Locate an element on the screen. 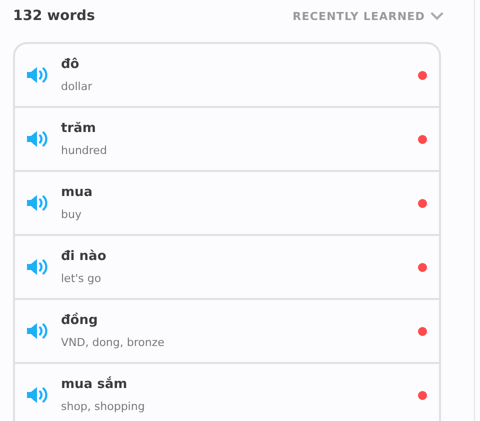  translation-text: let's go is located at coordinates (81, 278).